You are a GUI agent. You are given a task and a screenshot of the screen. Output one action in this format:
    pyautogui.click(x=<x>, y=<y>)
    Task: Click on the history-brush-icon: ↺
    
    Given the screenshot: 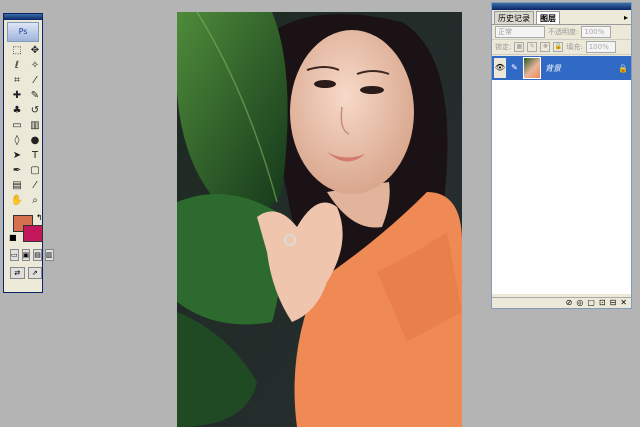 What is the action you would take?
    pyautogui.click(x=35, y=111)
    